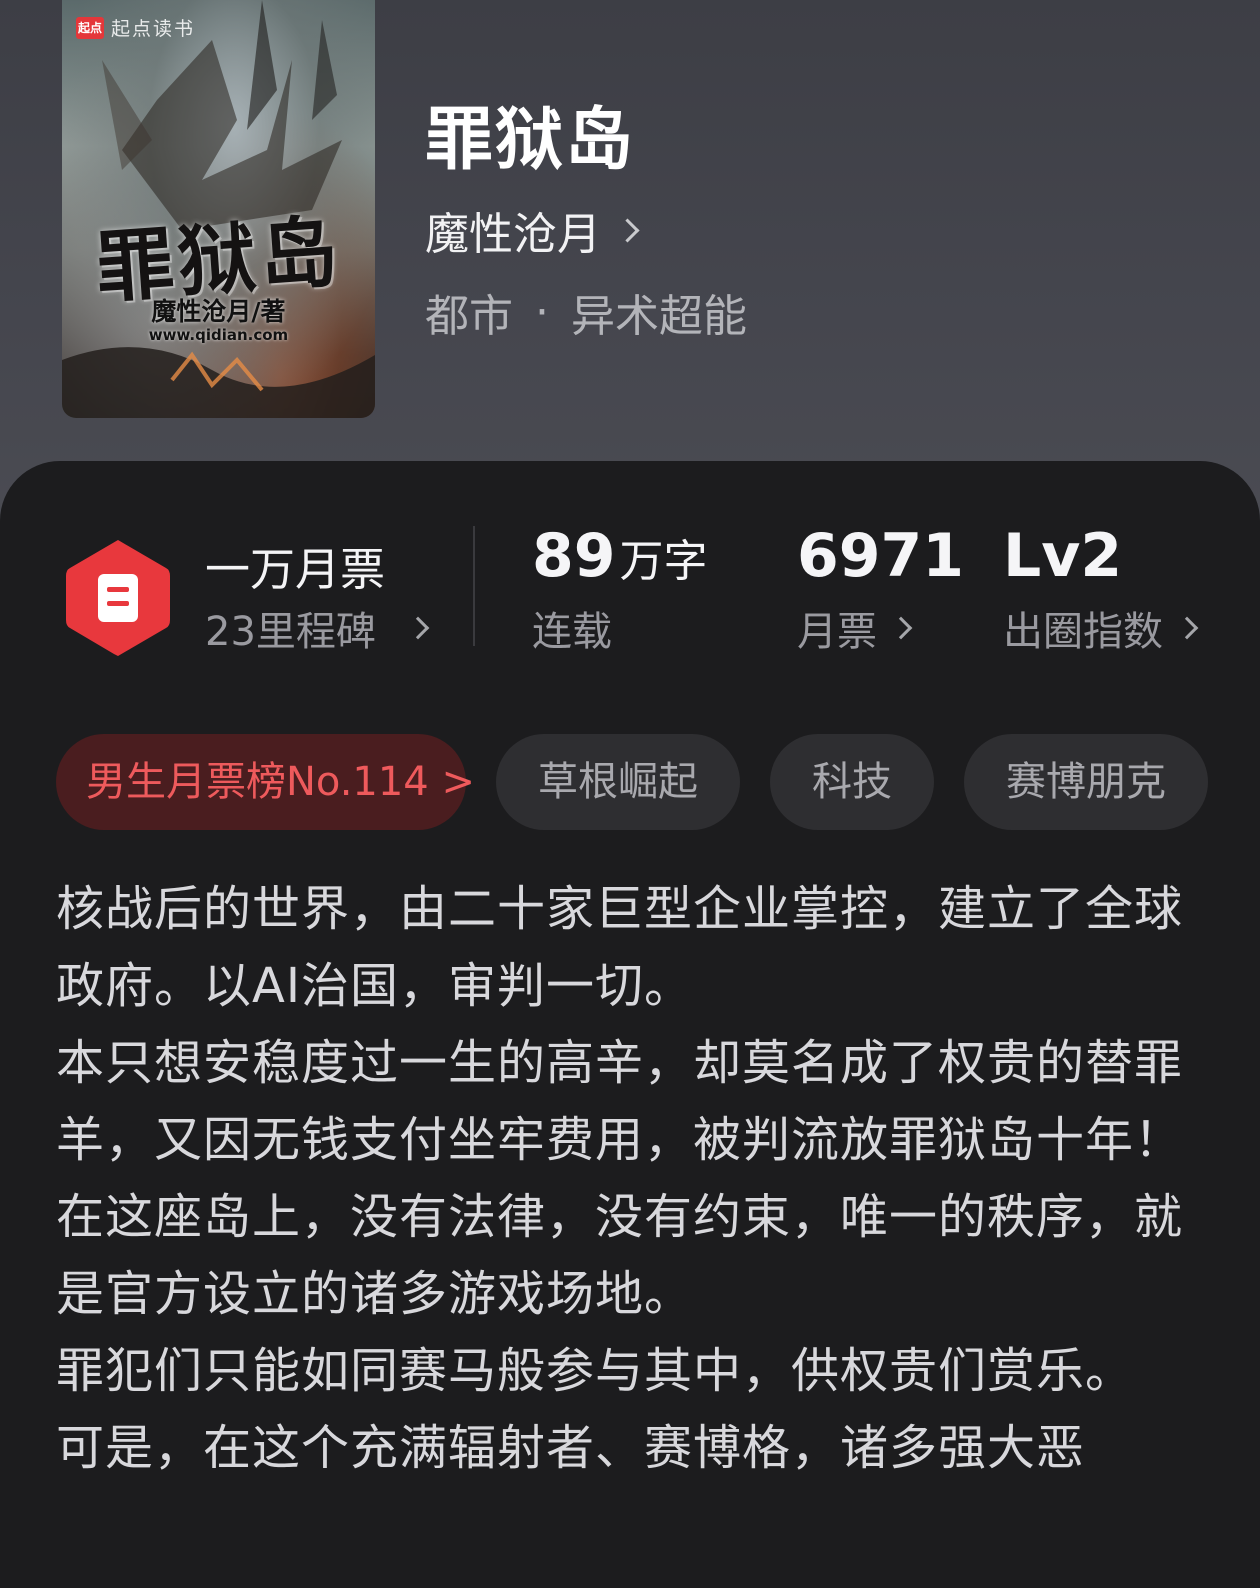 This screenshot has width=1260, height=1588. What do you see at coordinates (469, 312) in the screenshot?
I see `genre-main: 都市` at bounding box center [469, 312].